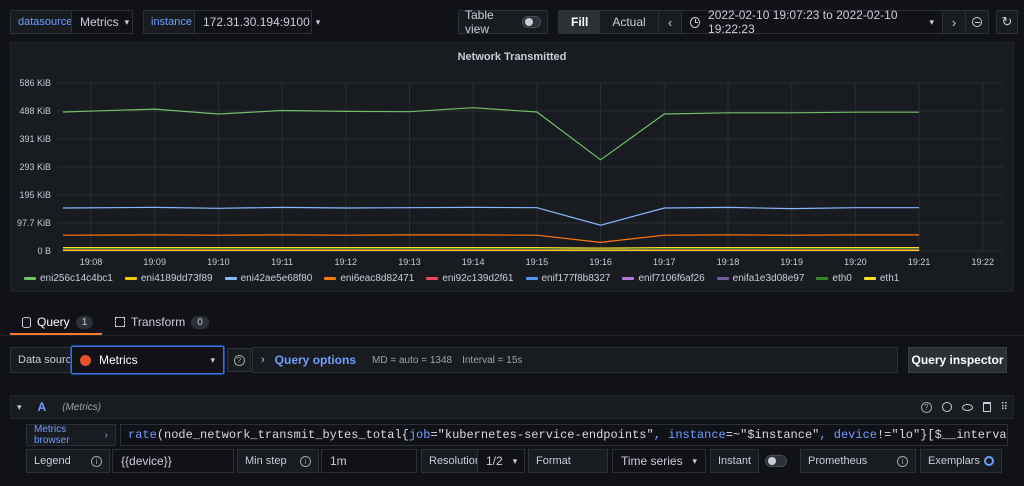 The height and width of the screenshot is (486, 1024). I want to click on legend-item: eni6eac8d82471, so click(369, 278).